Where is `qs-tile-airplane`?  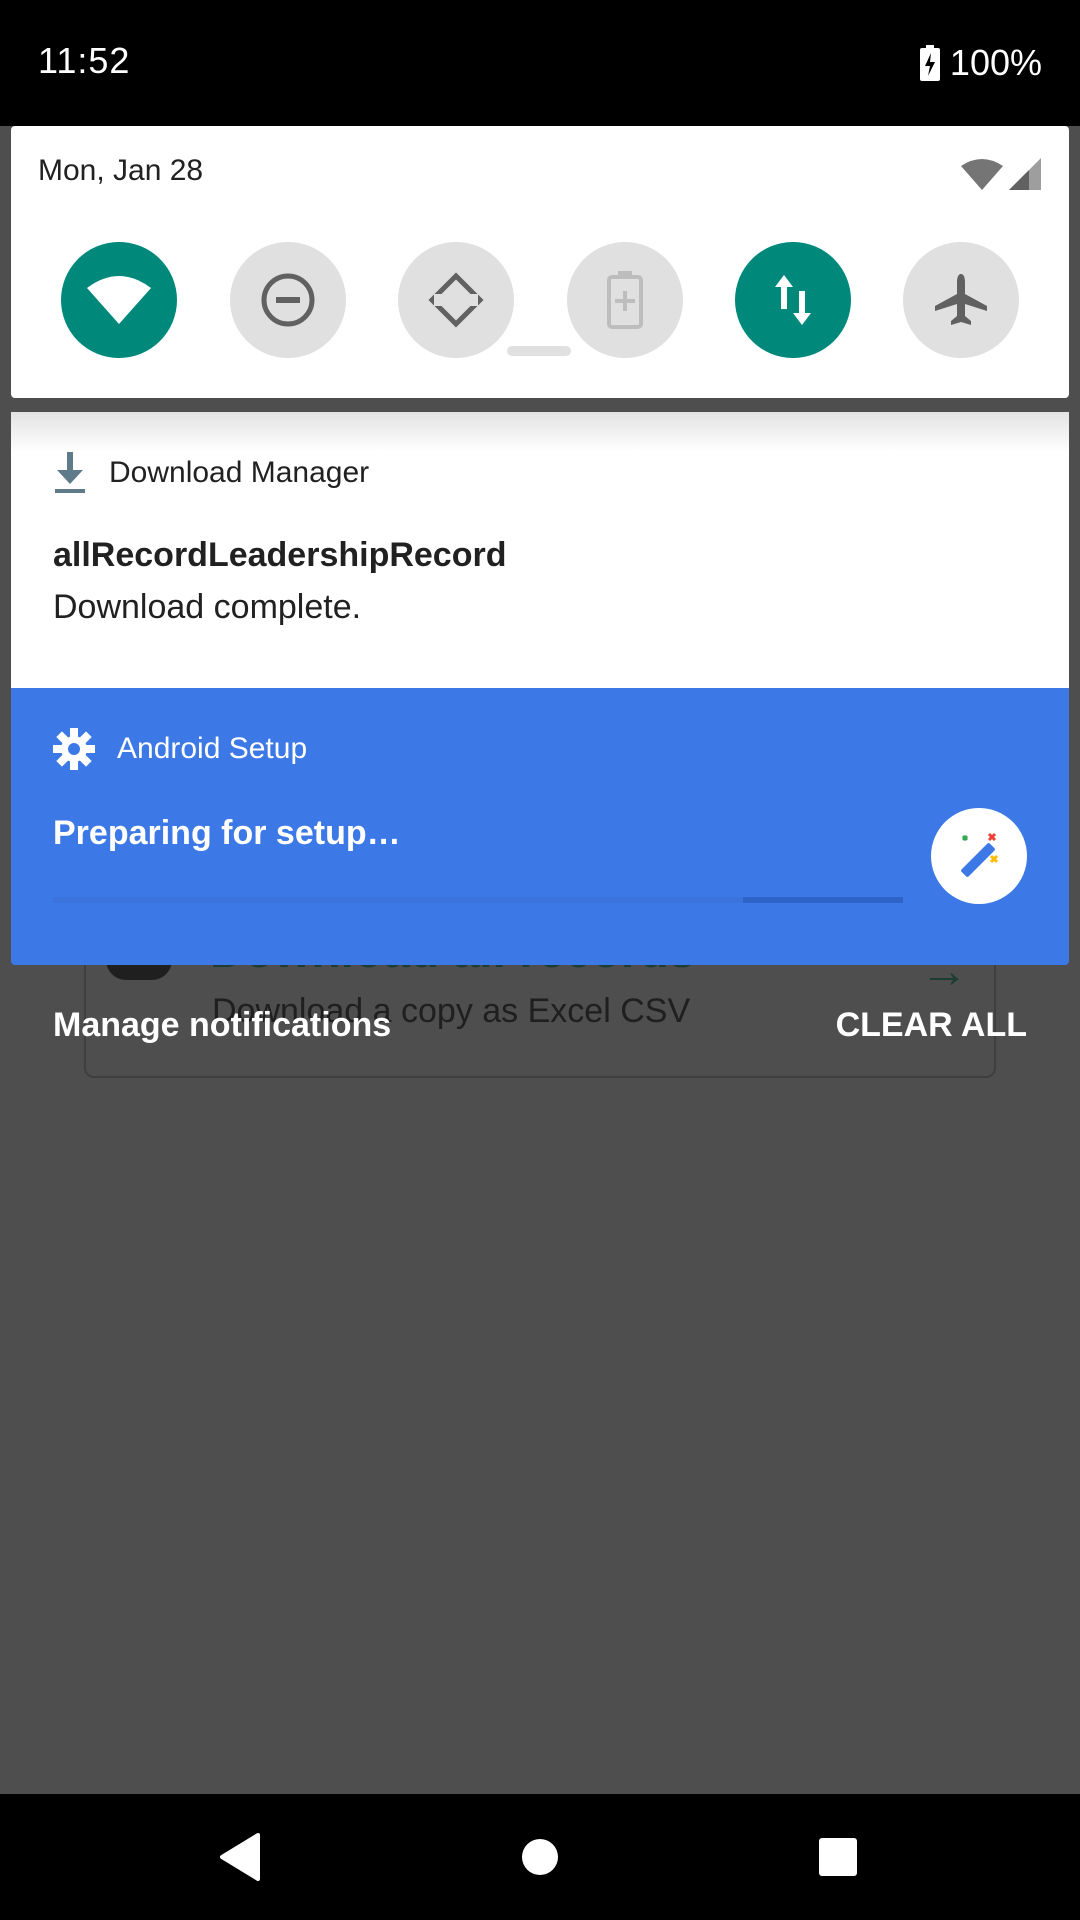
qs-tile-airplane is located at coordinates (961, 300).